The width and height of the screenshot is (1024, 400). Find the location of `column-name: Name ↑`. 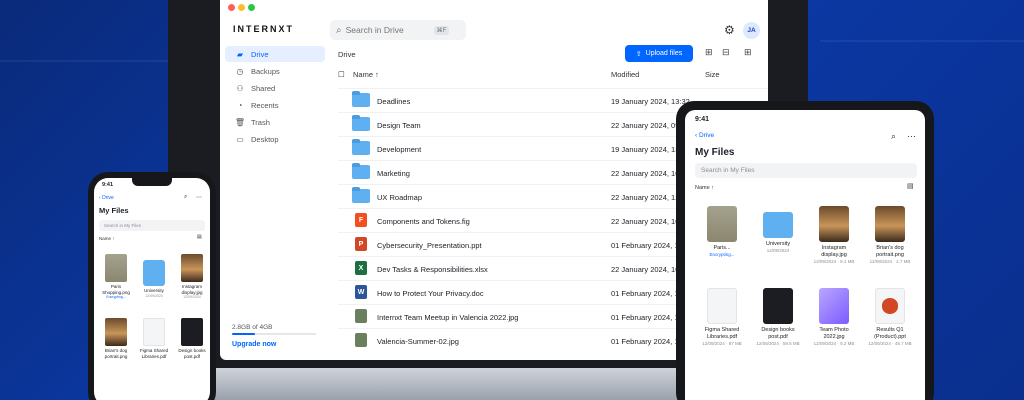

column-name: Name ↑ is located at coordinates (366, 74).